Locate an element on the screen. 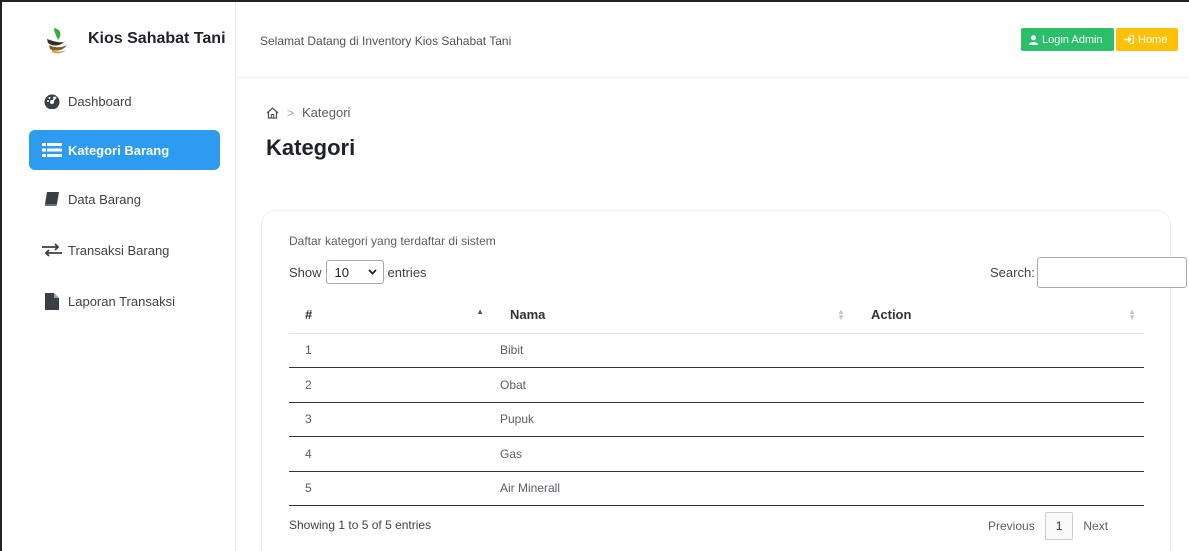 The height and width of the screenshot is (551, 1189). sidebar-item-kategori-barang: Kategori Barang is located at coordinates (124, 150).